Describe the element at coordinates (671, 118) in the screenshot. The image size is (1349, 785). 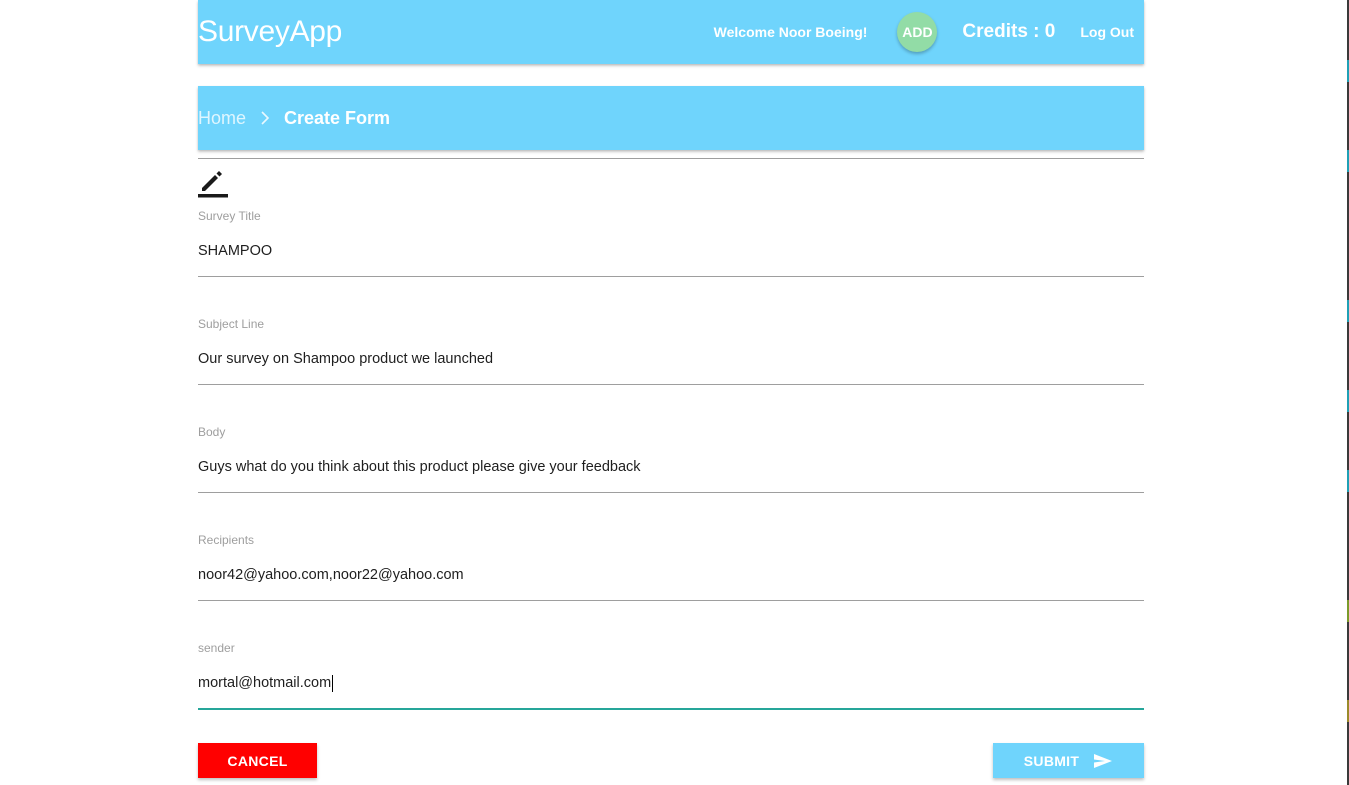
I see `breadcrumb: Home Create Form` at that location.